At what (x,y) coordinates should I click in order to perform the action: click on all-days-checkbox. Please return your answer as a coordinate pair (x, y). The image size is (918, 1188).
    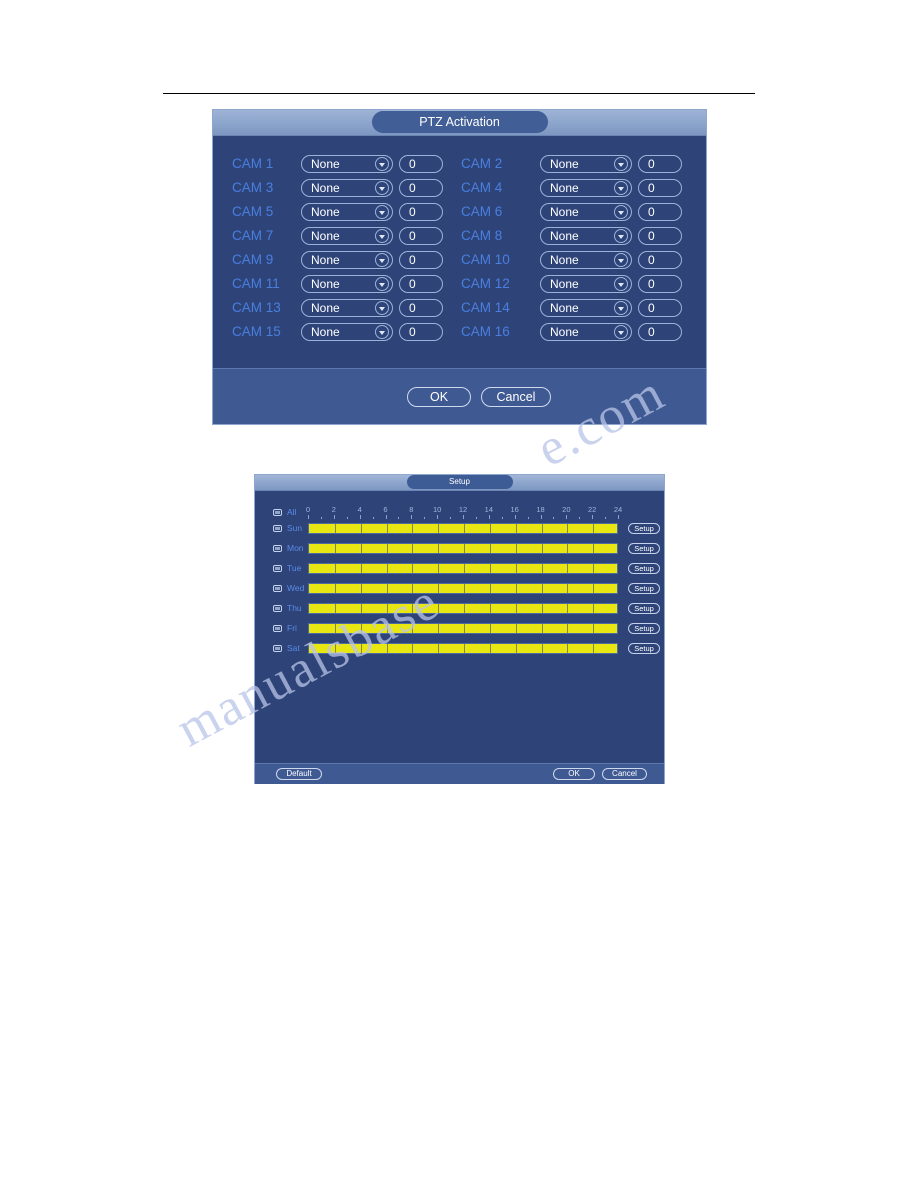
    Looking at the image, I should click on (277, 512).